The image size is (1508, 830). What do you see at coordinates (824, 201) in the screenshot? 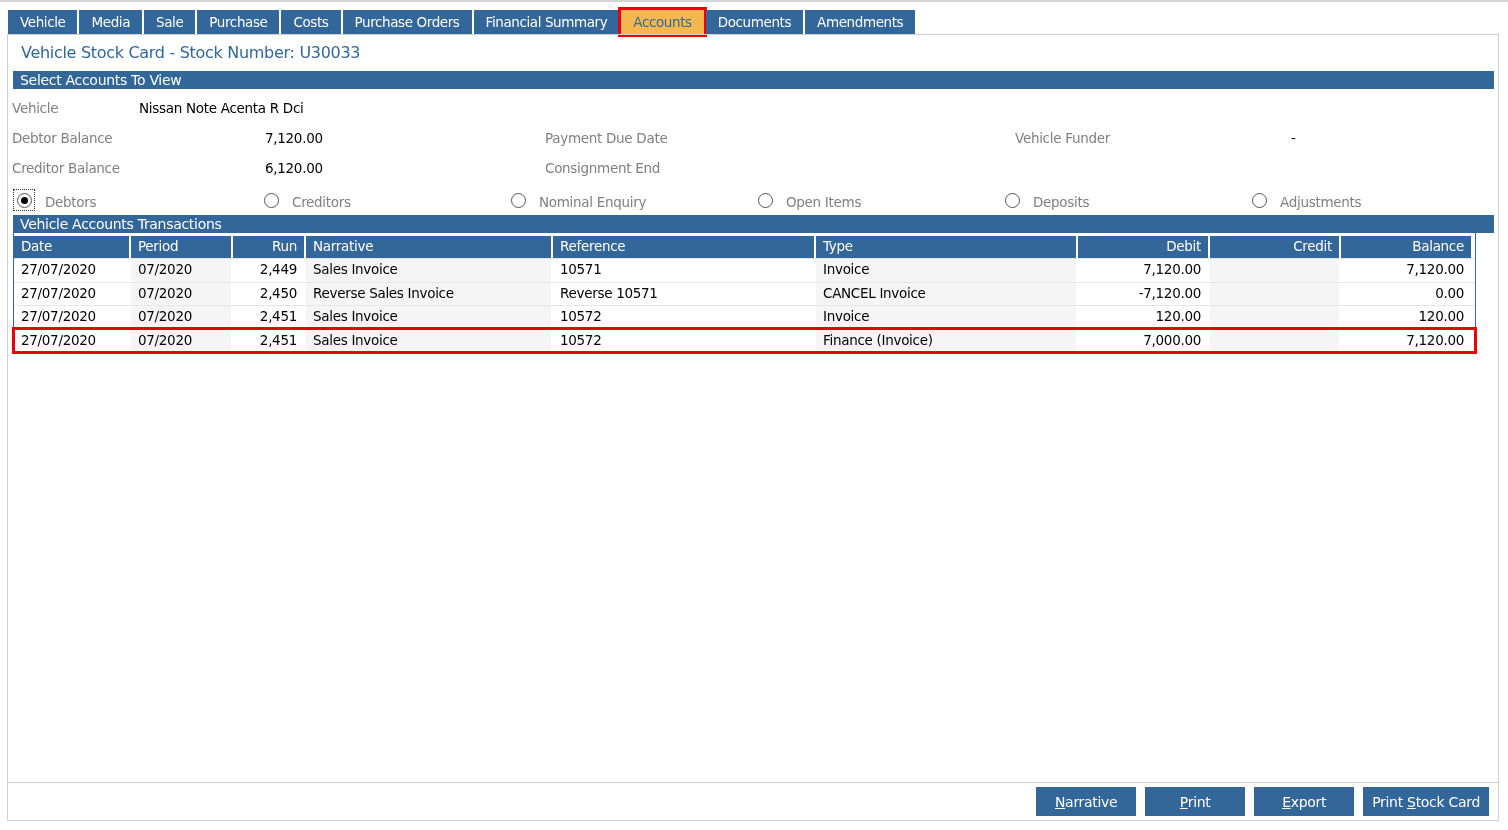
I see `radio-label: Open Items` at bounding box center [824, 201].